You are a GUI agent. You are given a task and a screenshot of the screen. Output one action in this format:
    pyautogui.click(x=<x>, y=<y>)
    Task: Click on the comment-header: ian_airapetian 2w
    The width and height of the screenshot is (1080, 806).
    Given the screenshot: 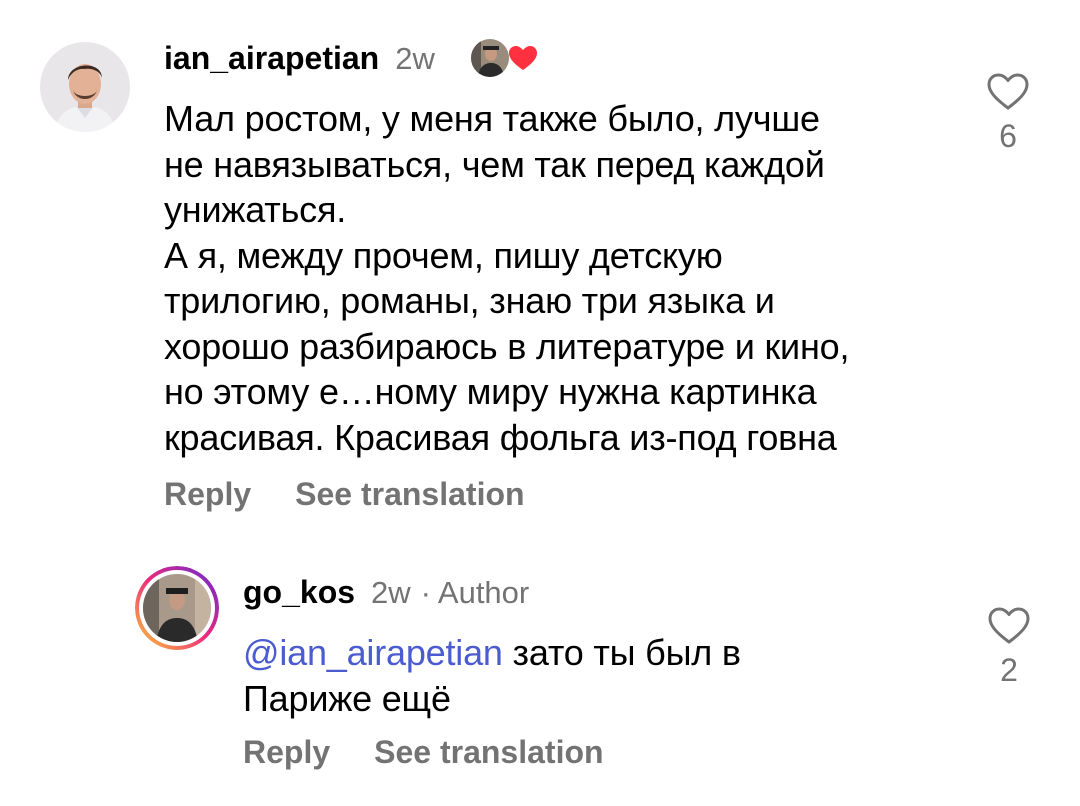 What is the action you would take?
    pyautogui.click(x=299, y=58)
    